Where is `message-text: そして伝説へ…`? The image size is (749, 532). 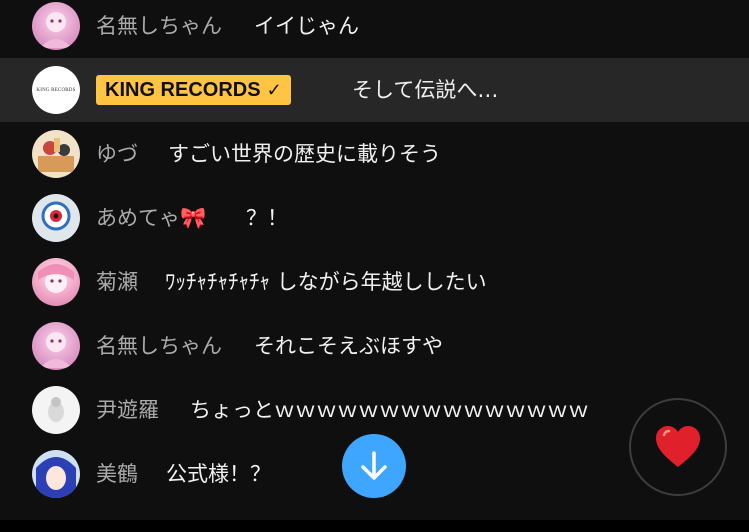 message-text: そして伝説へ… is located at coordinates (425, 90).